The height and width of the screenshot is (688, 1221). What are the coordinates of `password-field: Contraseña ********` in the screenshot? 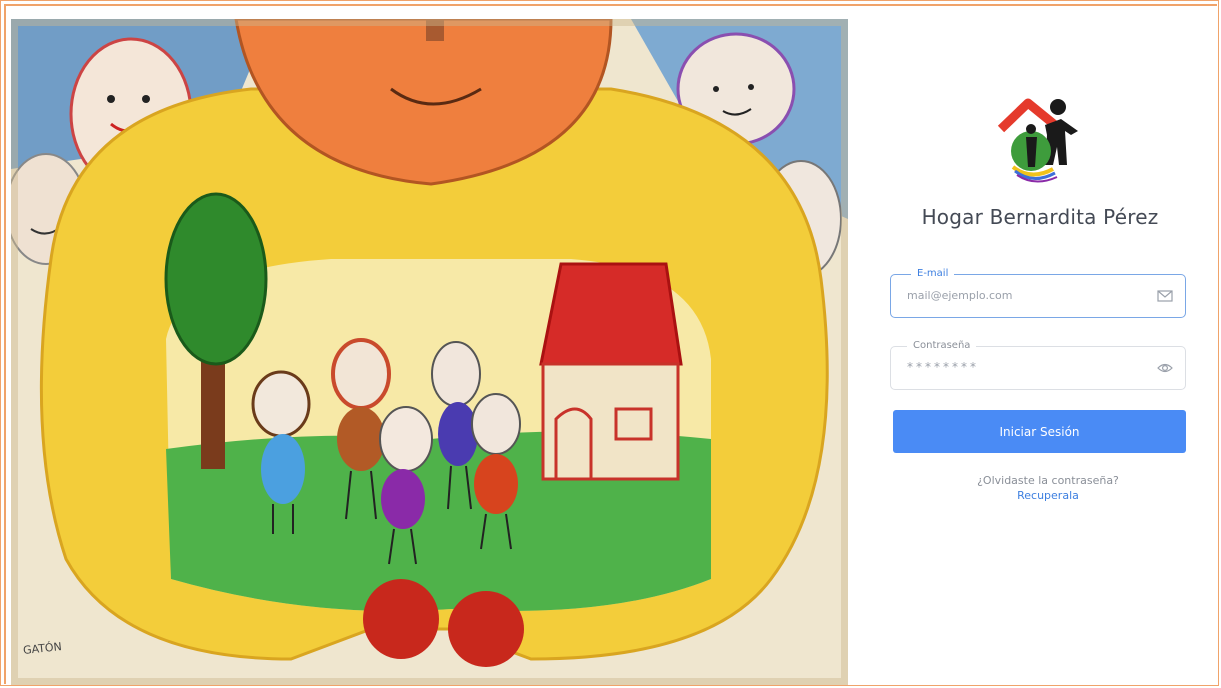 It's located at (1038, 364).